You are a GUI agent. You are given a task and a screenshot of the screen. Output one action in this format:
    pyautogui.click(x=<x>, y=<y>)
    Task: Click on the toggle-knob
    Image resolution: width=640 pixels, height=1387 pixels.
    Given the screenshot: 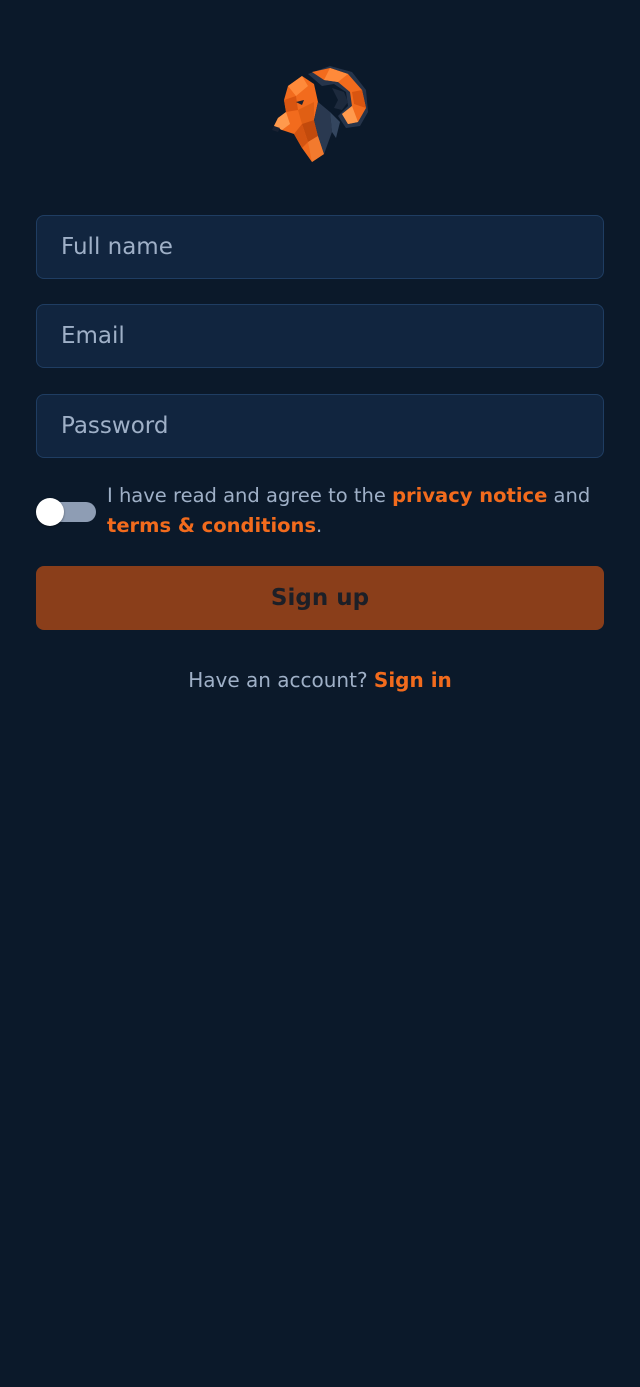 What is the action you would take?
    pyautogui.click(x=50, y=512)
    